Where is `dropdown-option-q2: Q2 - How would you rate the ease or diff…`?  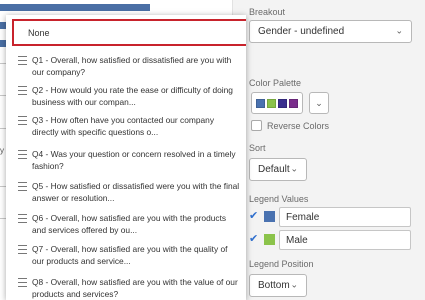 dropdown-option-q2: Q2 - How would you rate the ease or diff… is located at coordinates (126, 96).